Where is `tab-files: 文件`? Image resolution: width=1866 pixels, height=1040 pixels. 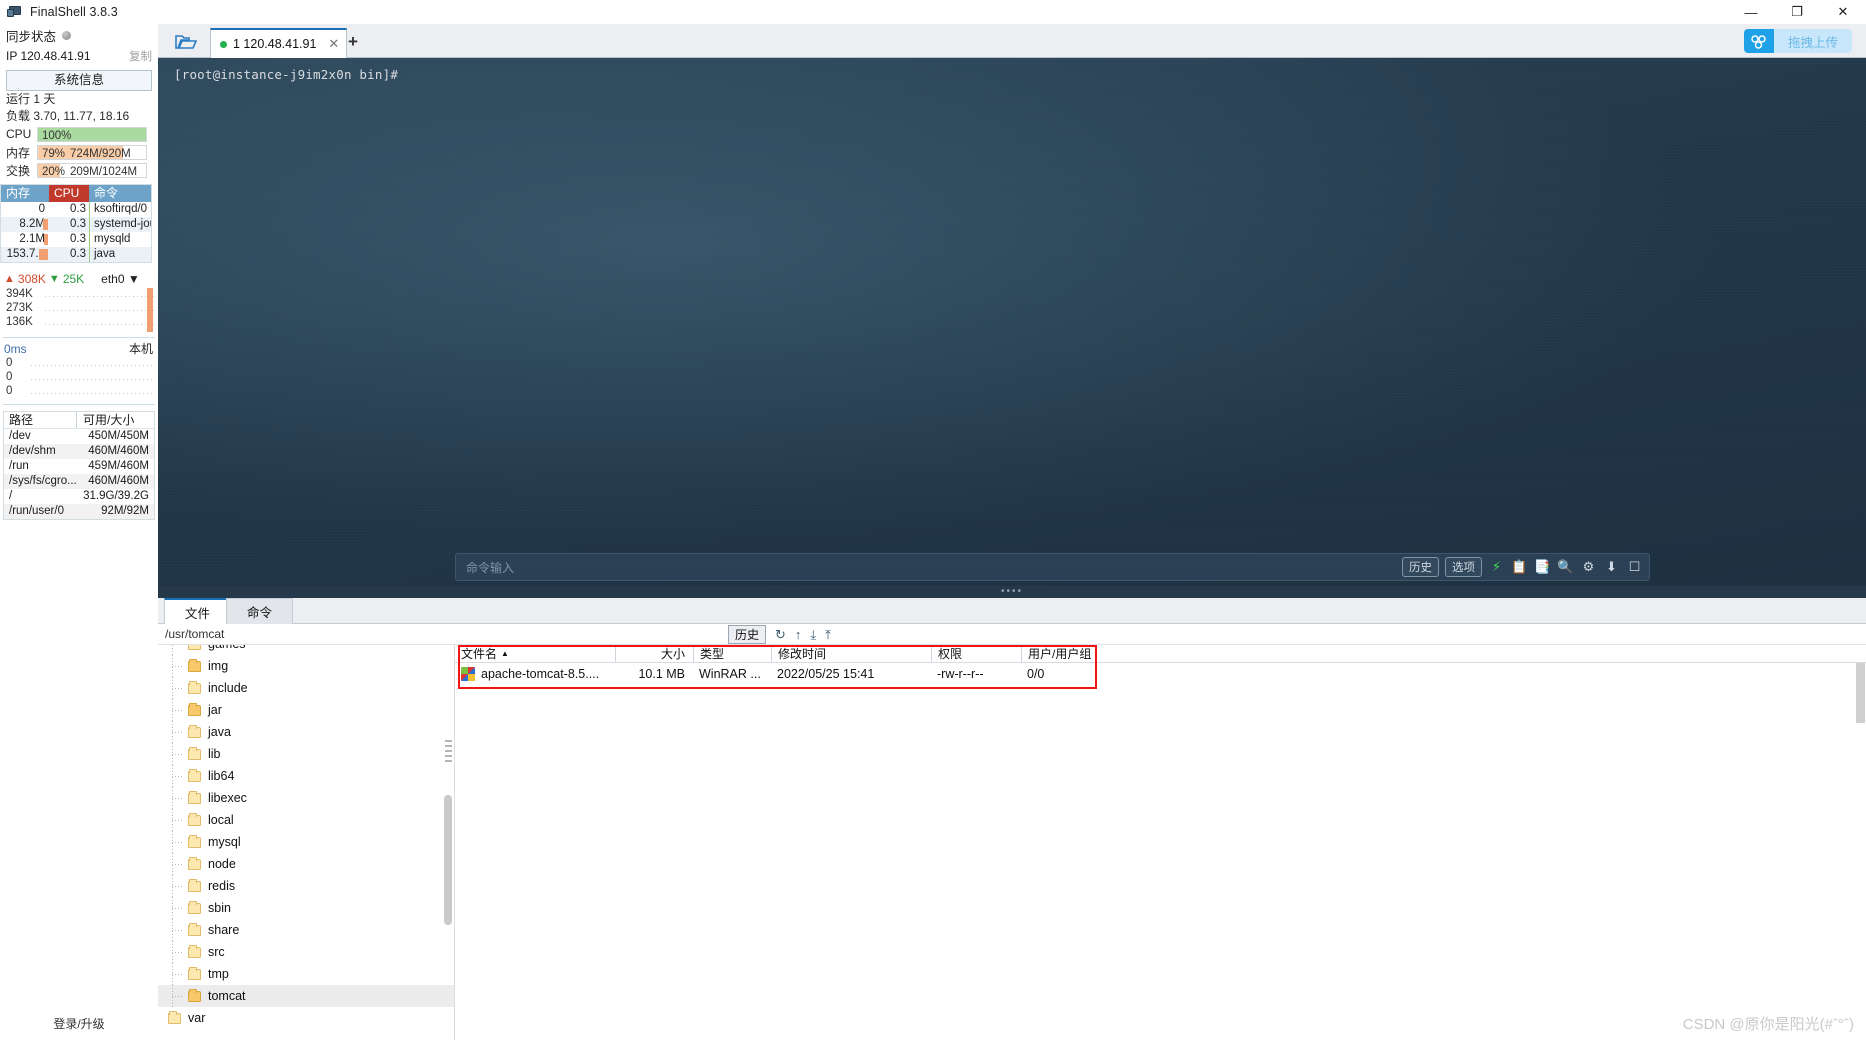 tab-files: 文件 is located at coordinates (198, 611).